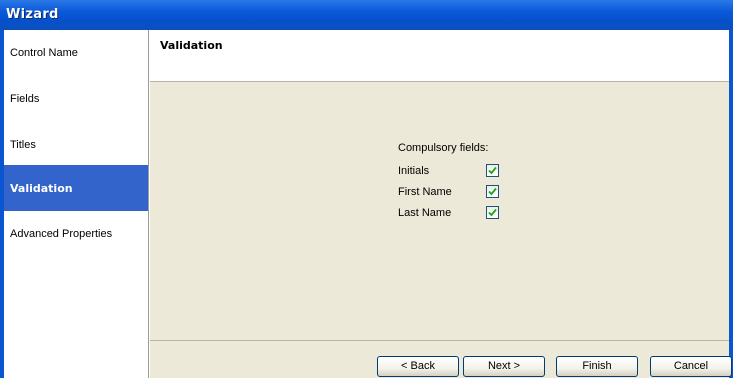  Describe the element at coordinates (76, 99) in the screenshot. I see `sidebar-item-fields: Fields` at that location.